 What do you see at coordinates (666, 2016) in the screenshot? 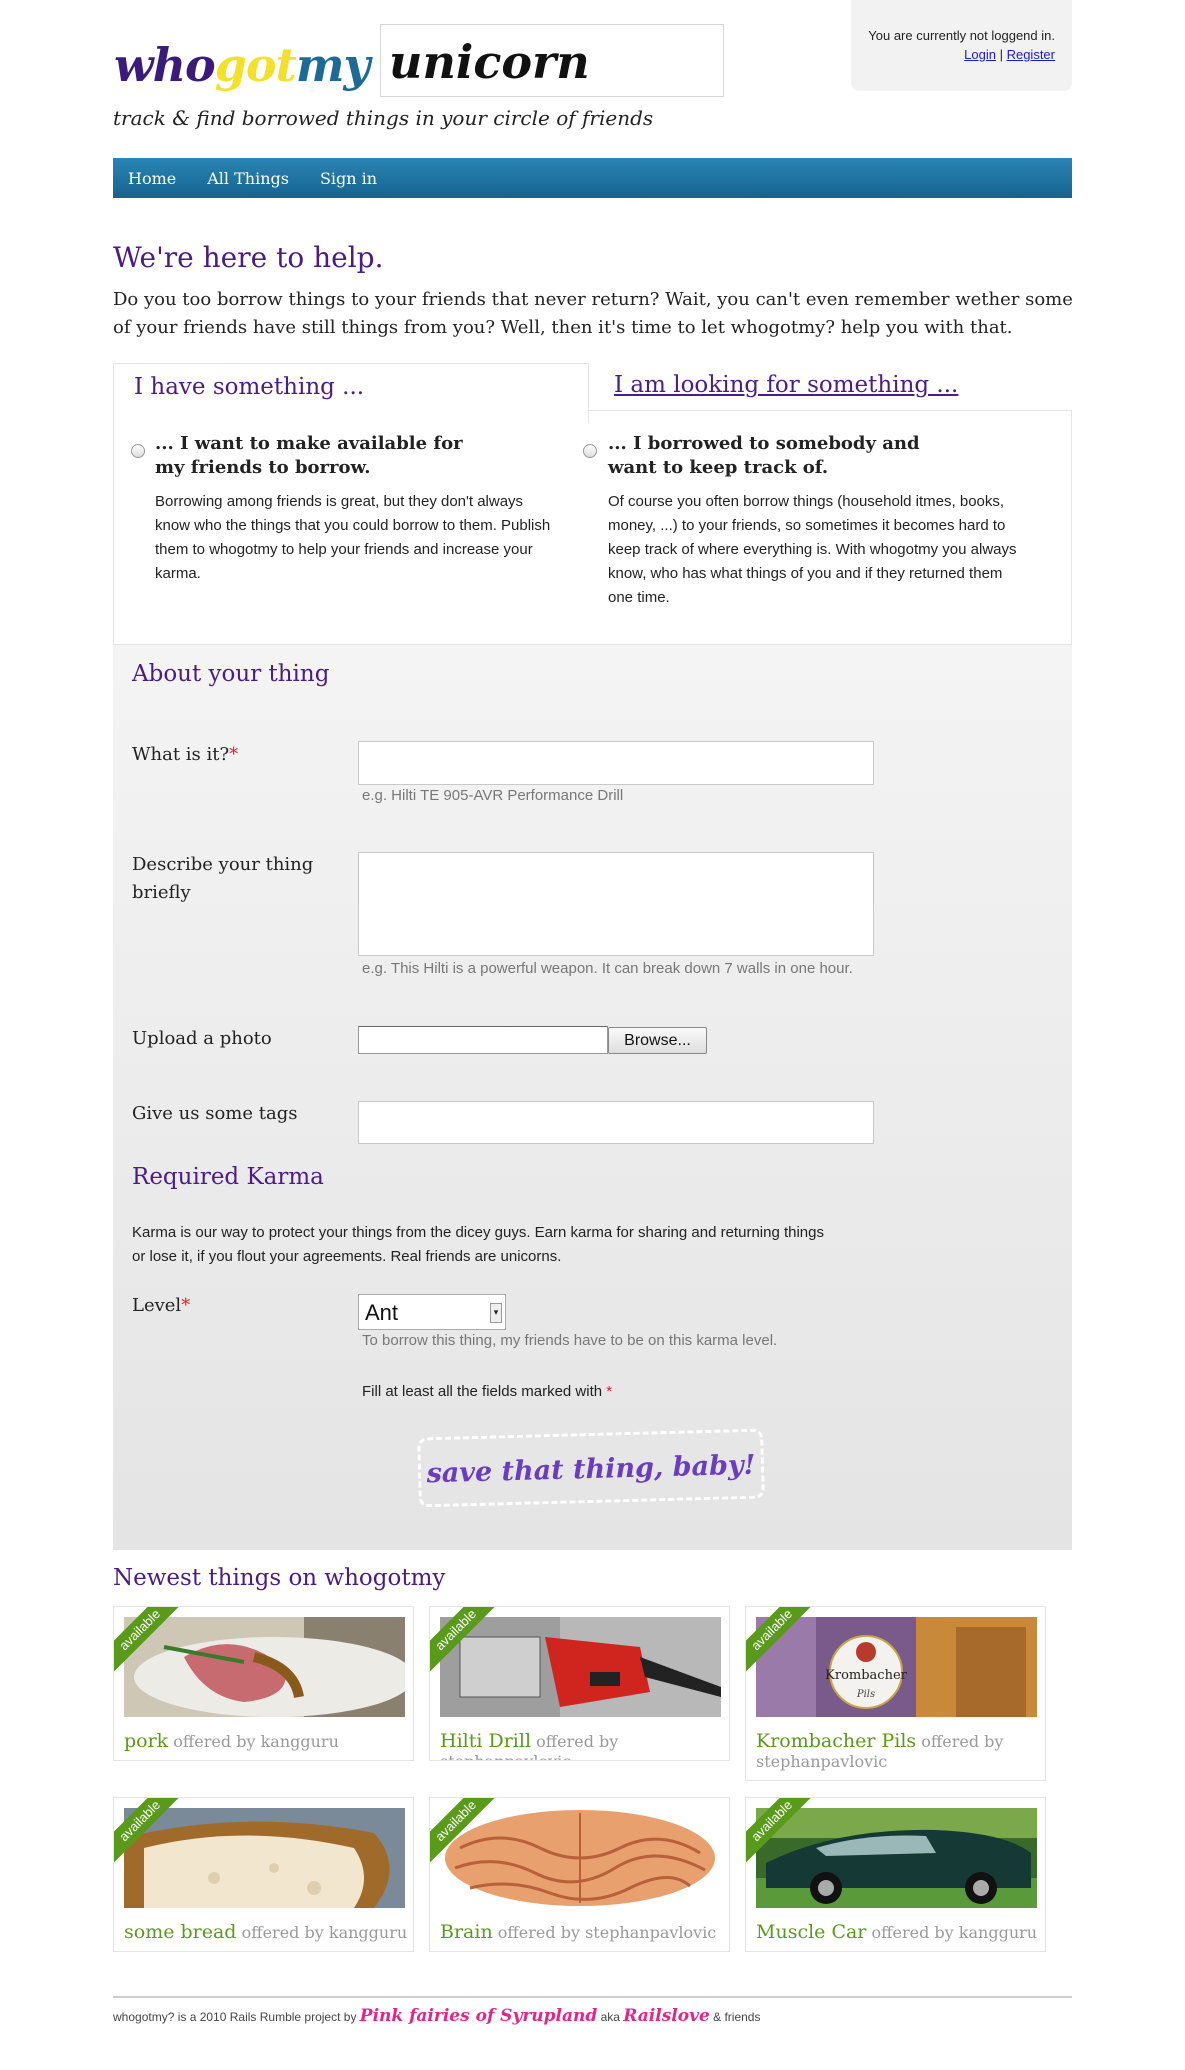
I see `footer-alias-link: Railslove` at bounding box center [666, 2016].